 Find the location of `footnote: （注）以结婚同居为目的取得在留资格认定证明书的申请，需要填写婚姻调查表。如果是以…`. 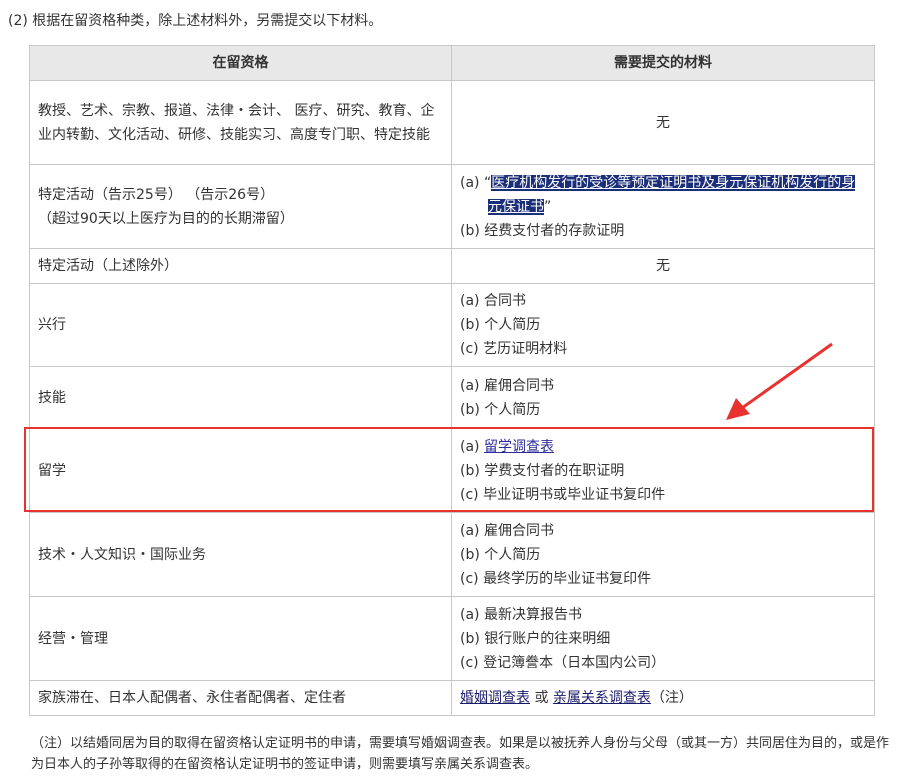

footnote: （注）以结婚同居为目的取得在留资格认定证明书的申请，需要填写婚姻调查表。如果是以… is located at coordinates (460, 754).